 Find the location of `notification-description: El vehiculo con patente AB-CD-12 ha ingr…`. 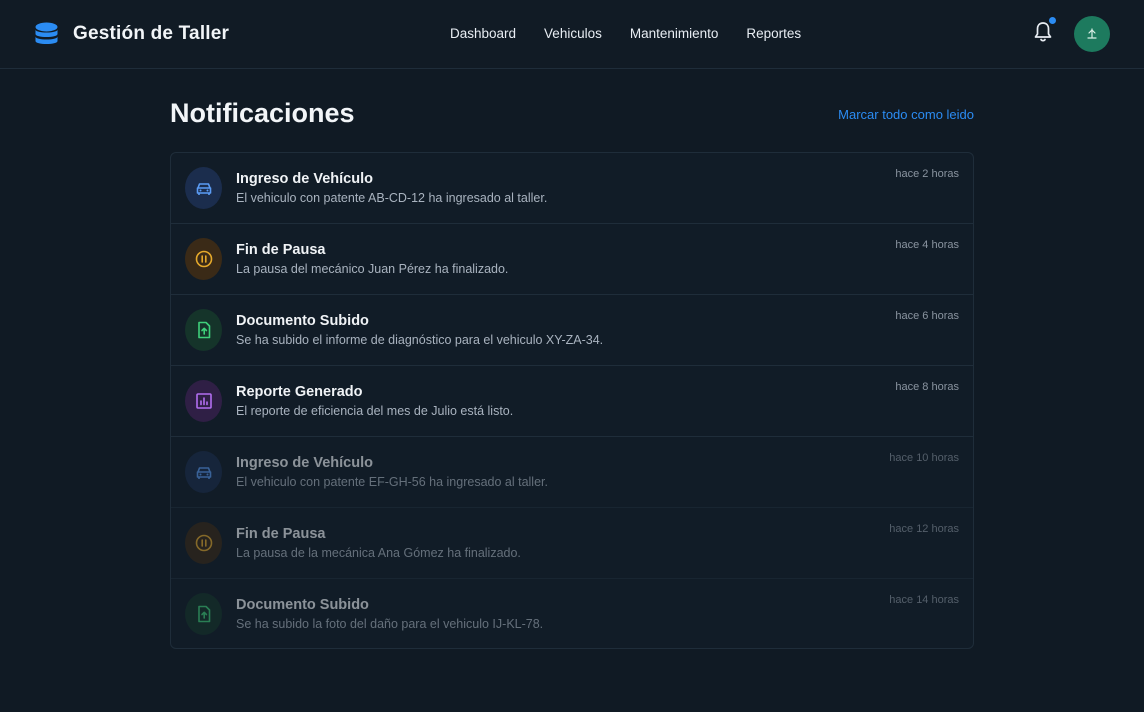

notification-description: El vehiculo con patente AB-CD-12 ha ingr… is located at coordinates (392, 198).